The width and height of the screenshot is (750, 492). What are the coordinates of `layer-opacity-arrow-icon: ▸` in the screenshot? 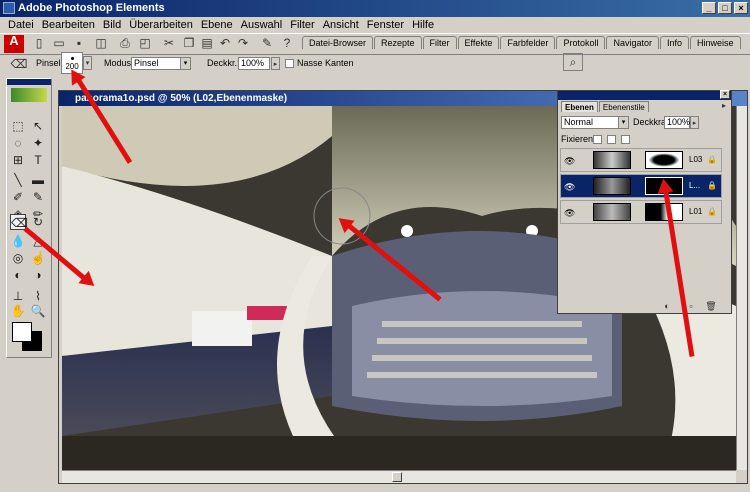 It's located at (694, 122).